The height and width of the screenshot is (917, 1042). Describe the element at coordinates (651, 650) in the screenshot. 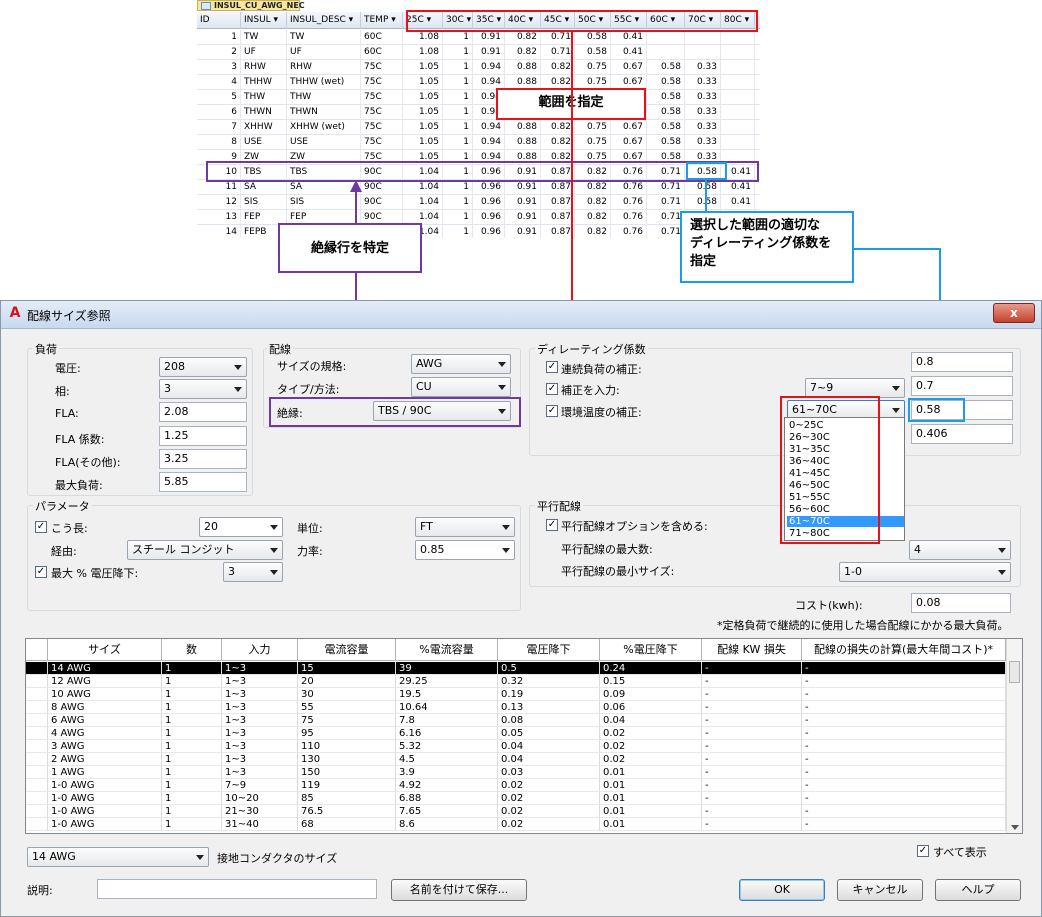

I see `grid-col-header: %電圧降下` at that location.